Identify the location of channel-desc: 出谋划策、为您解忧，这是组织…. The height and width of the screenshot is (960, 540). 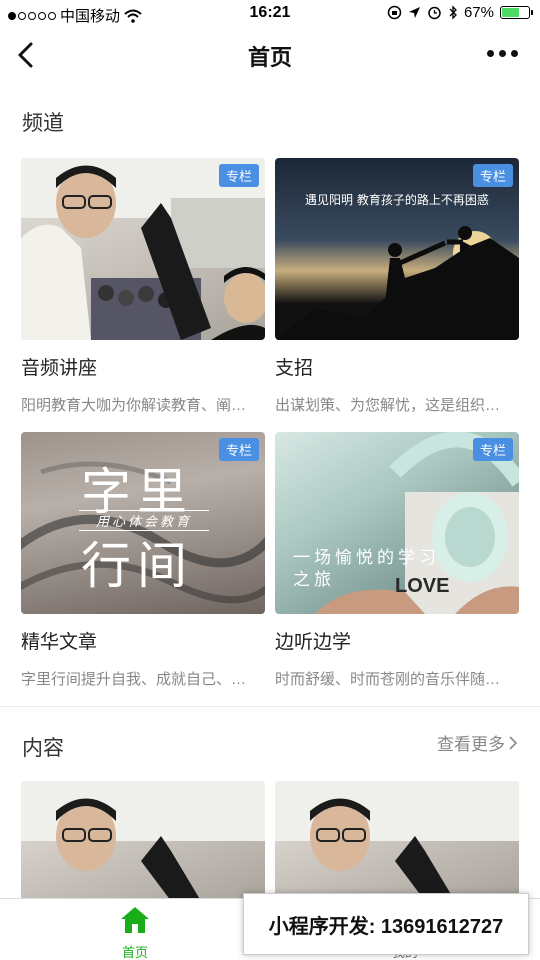
(388, 405).